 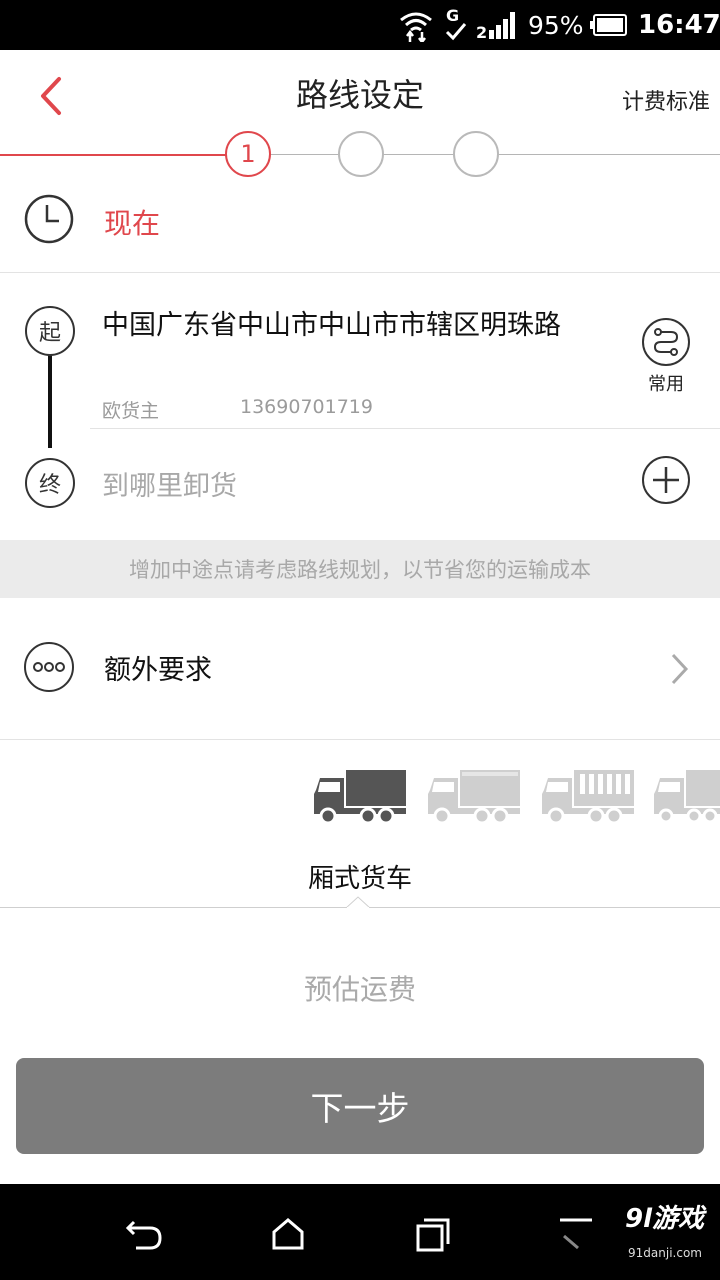 What do you see at coordinates (132, 223) in the screenshot?
I see `pickup-time-value: 现在` at bounding box center [132, 223].